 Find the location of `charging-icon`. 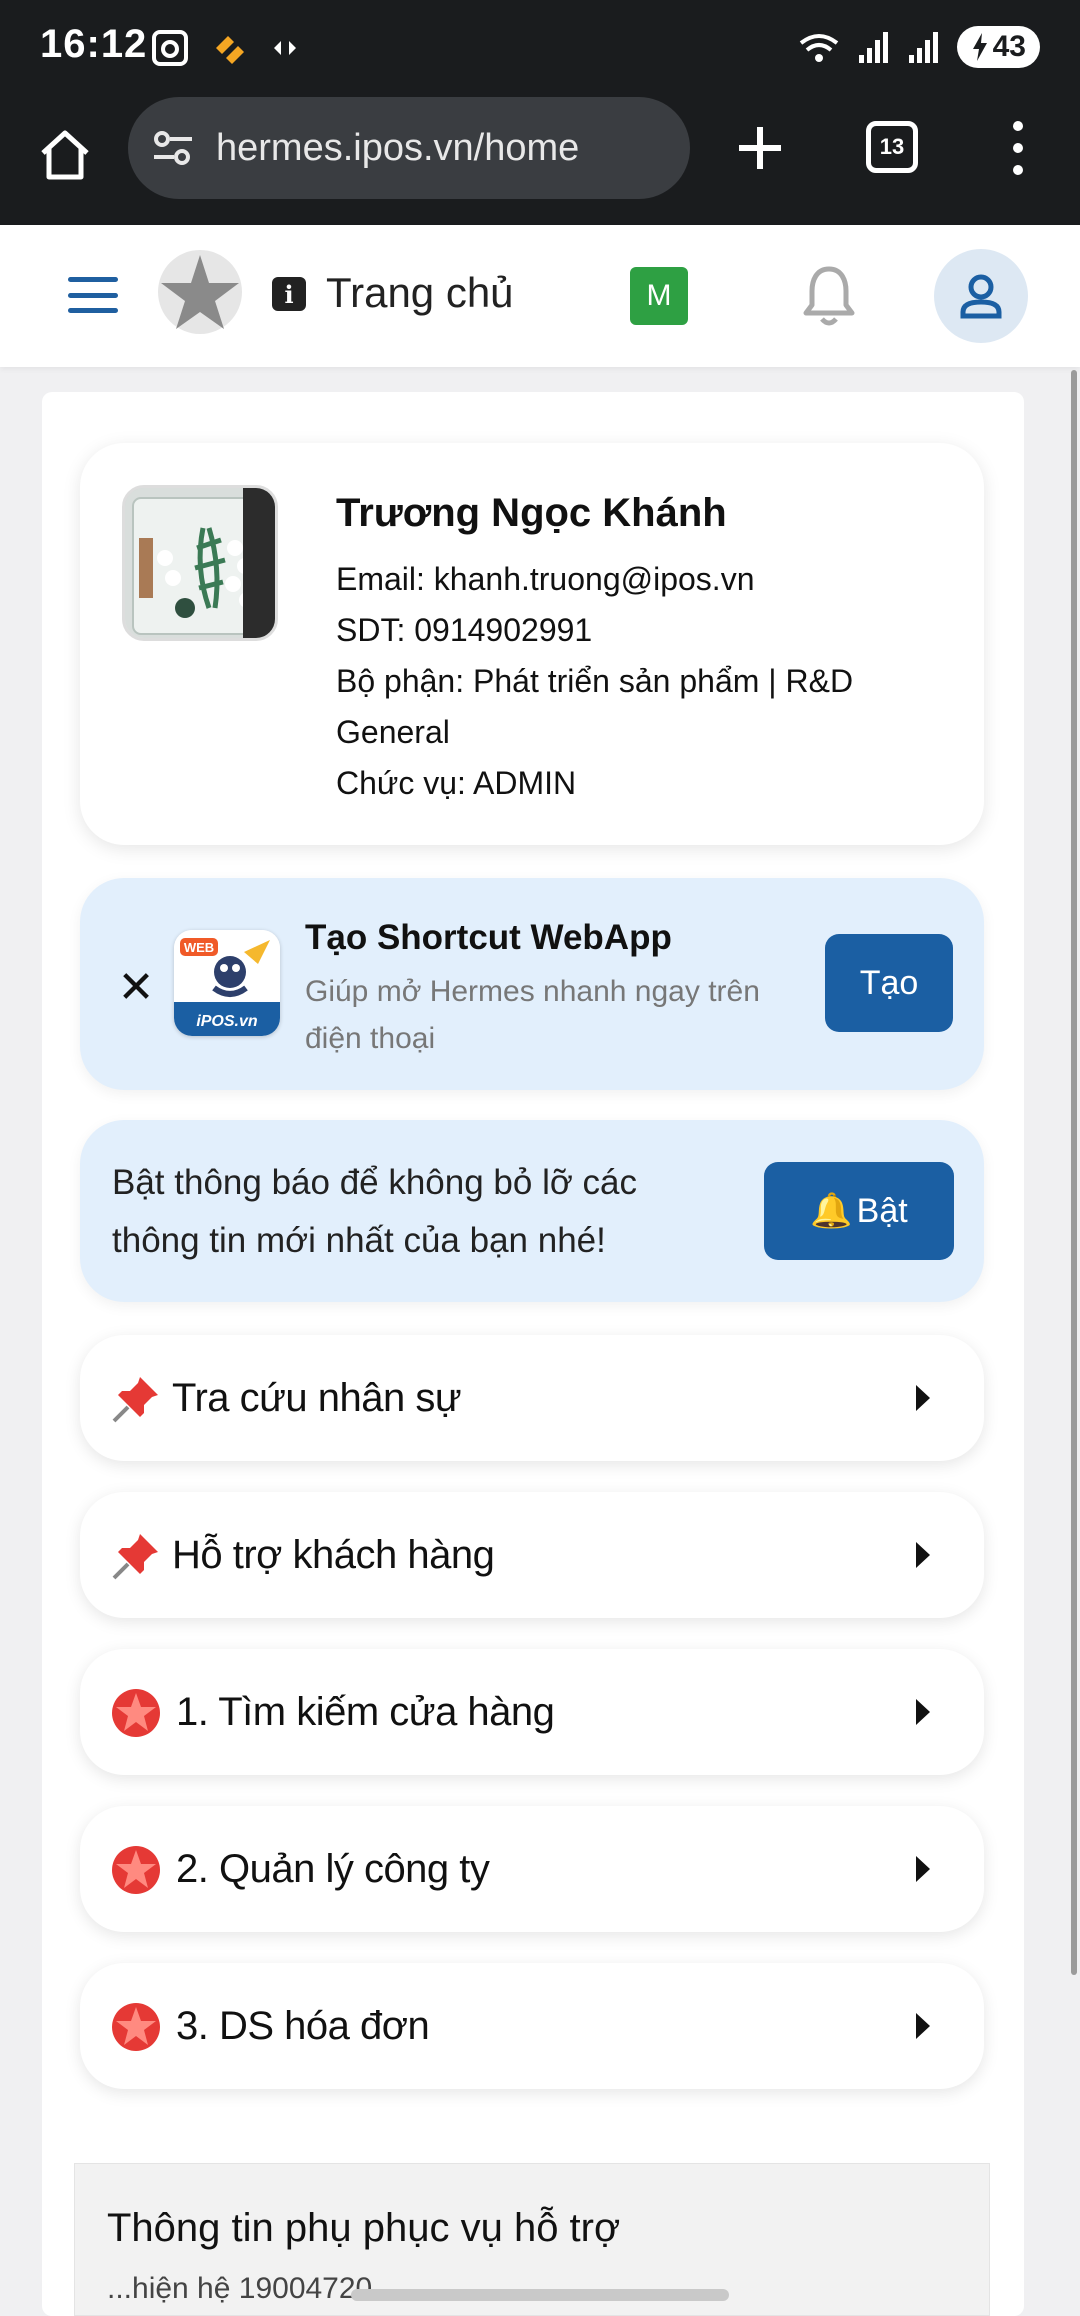

charging-icon is located at coordinates (979, 47).